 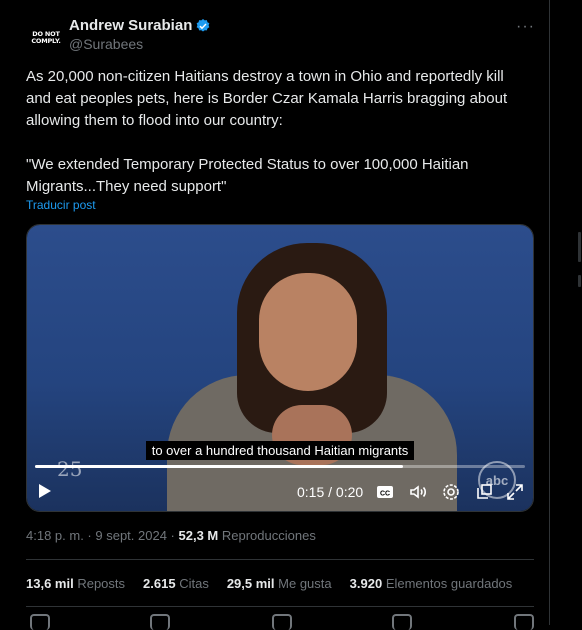 What do you see at coordinates (280, 492) in the screenshot?
I see `video-controls: 0:15 / 0:20 CC` at bounding box center [280, 492].